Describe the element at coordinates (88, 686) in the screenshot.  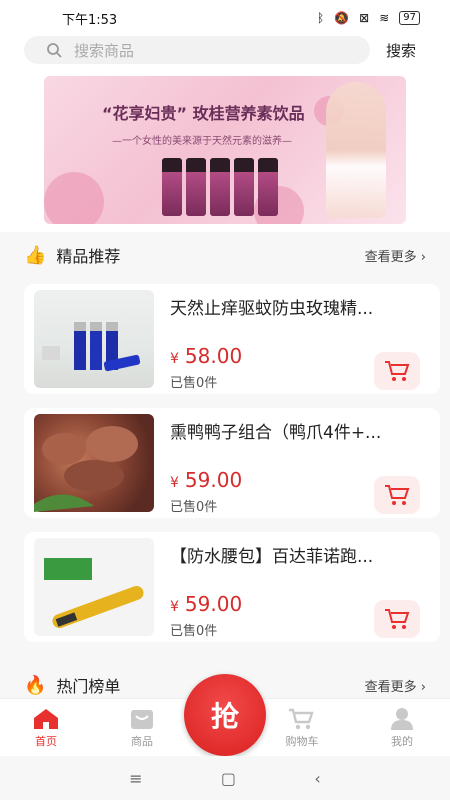
I see `hot-title: 热门榜单` at that location.